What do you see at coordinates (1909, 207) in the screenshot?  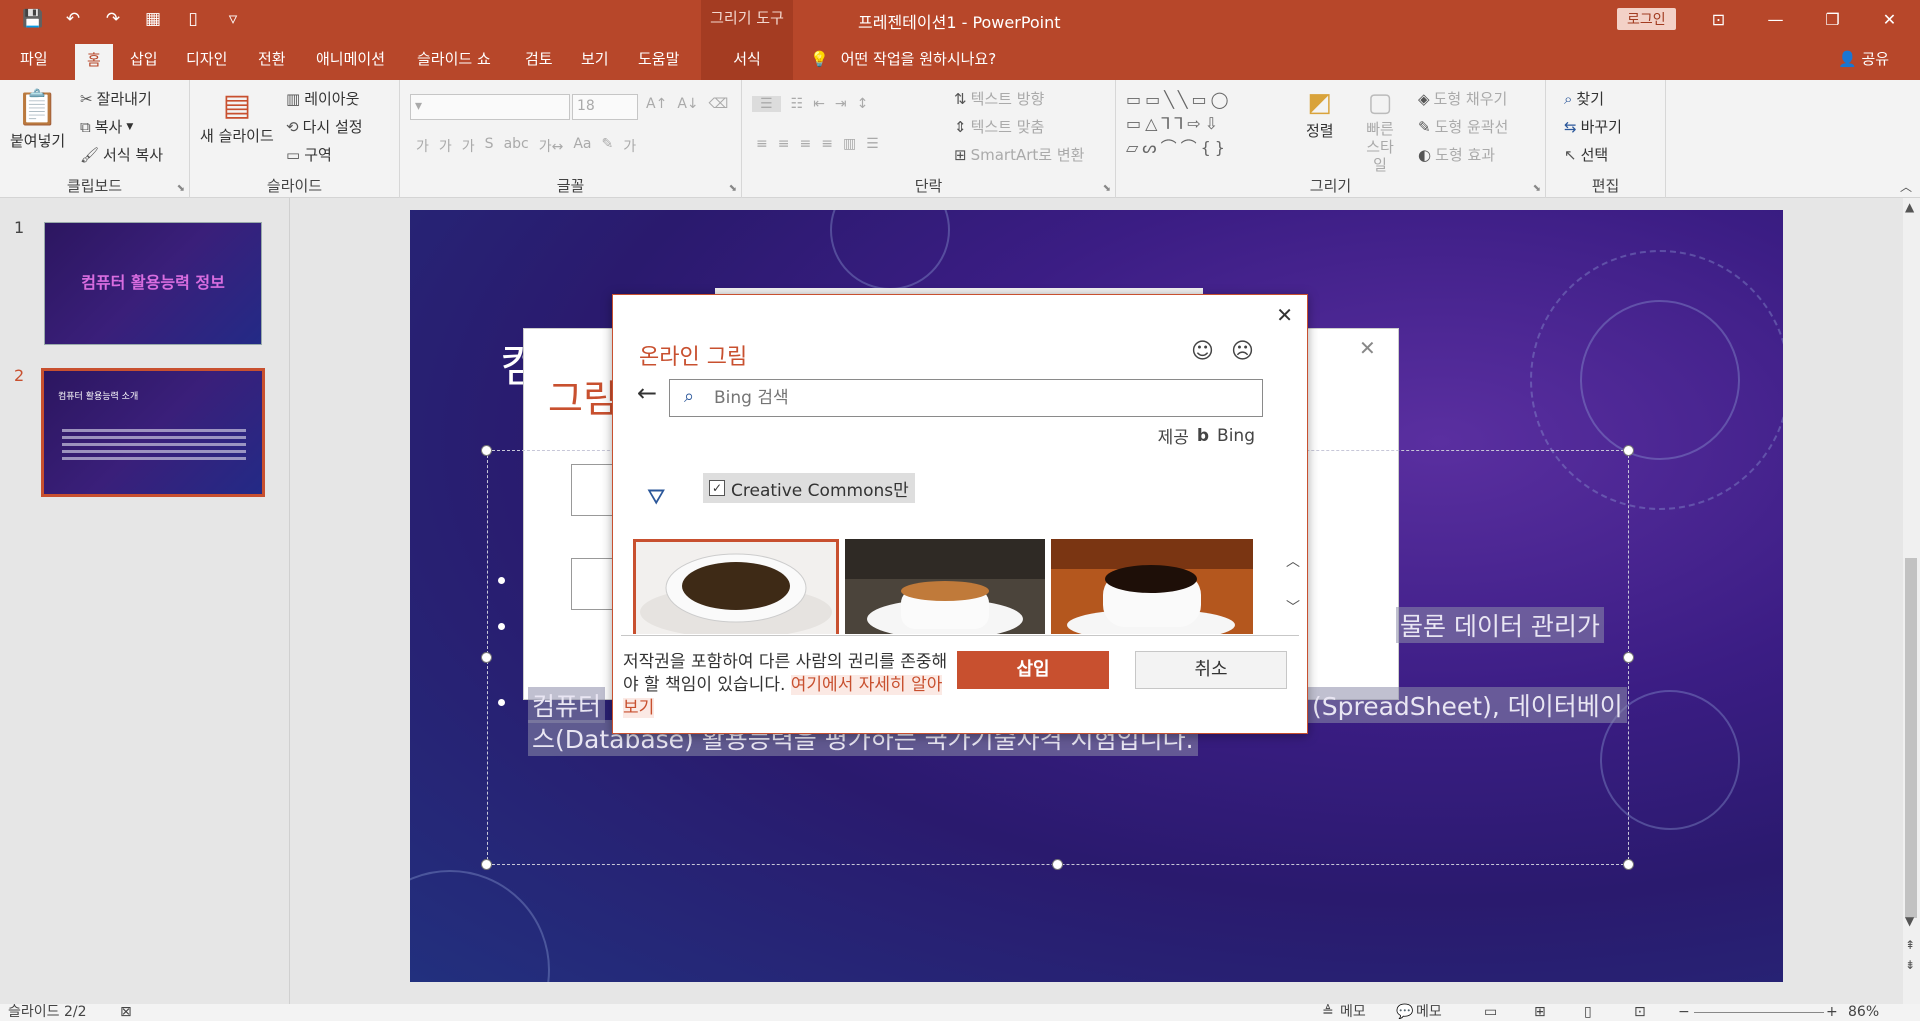 I see `scroll-up-icon: ▲` at bounding box center [1909, 207].